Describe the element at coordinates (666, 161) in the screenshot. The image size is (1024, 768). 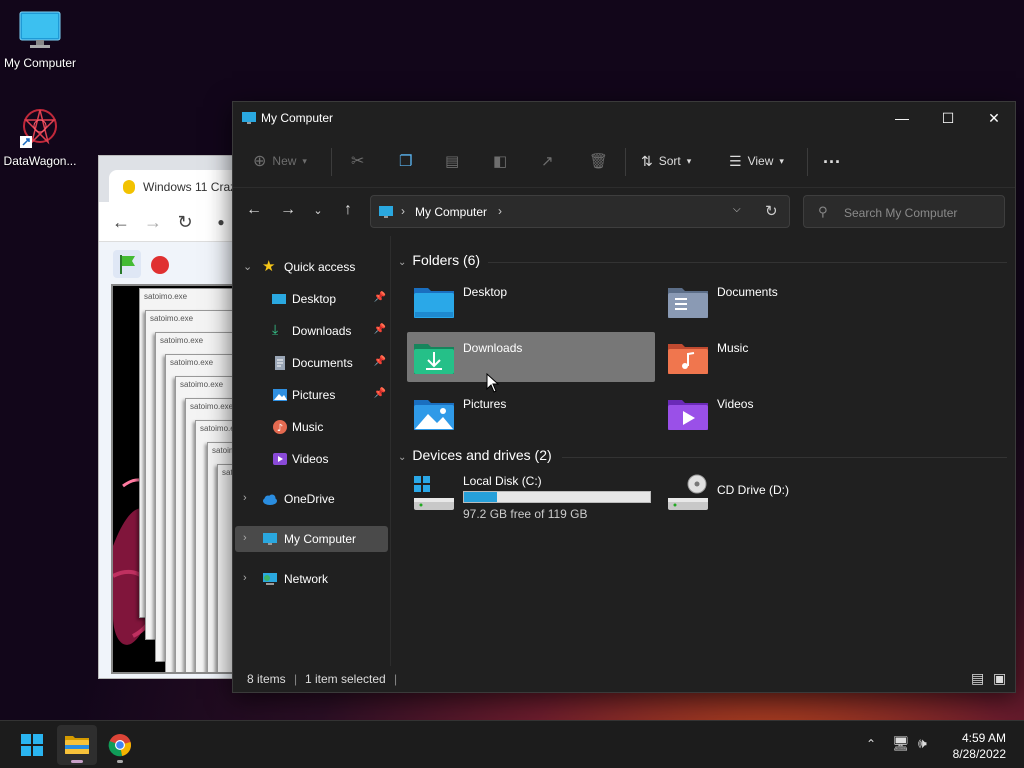
I see `sort-button: ⇅ Sort ▾` at that location.